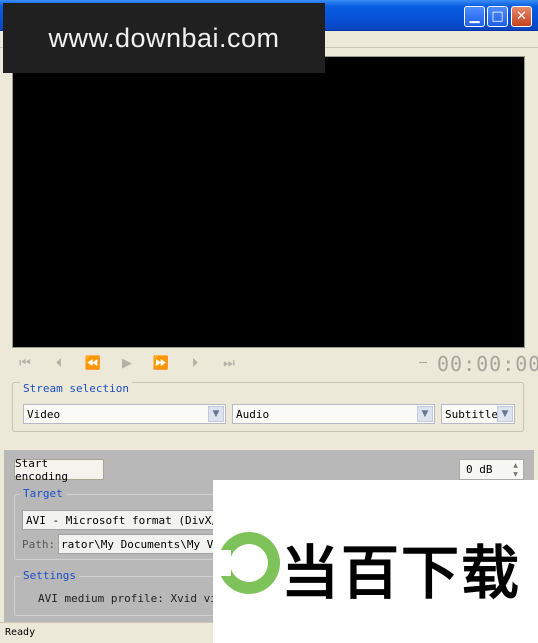  Describe the element at coordinates (487, 364) in the screenshot. I see `time-display: 00:00:00` at that location.